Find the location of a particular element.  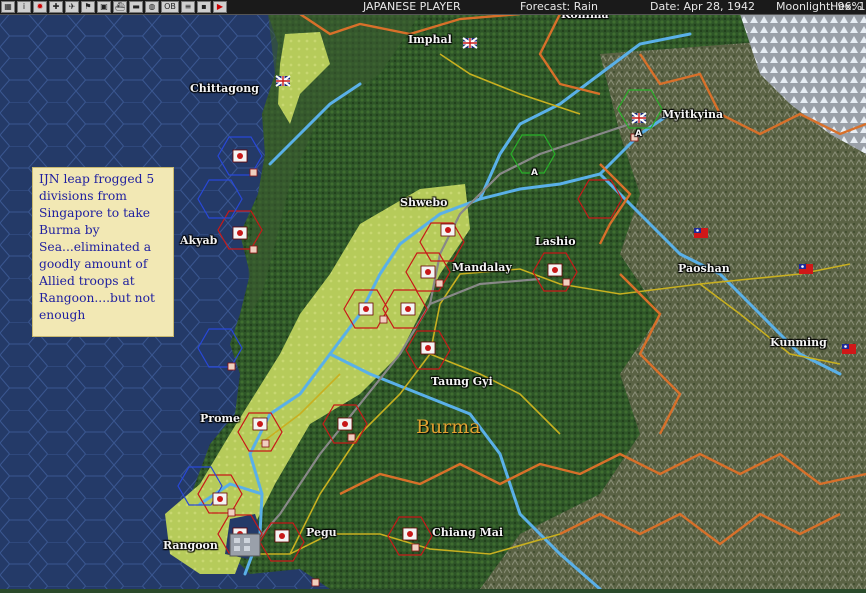

place-lashio: Lashio is located at coordinates (555, 241).